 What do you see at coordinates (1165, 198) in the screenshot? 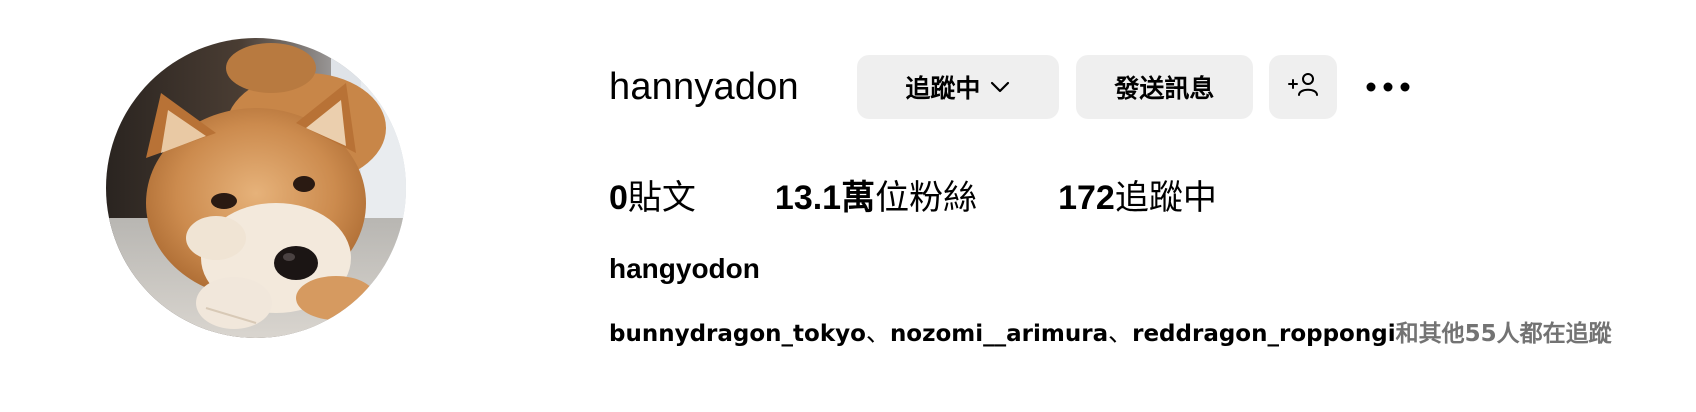
I see `following-label: 追蹤中` at bounding box center [1165, 198].